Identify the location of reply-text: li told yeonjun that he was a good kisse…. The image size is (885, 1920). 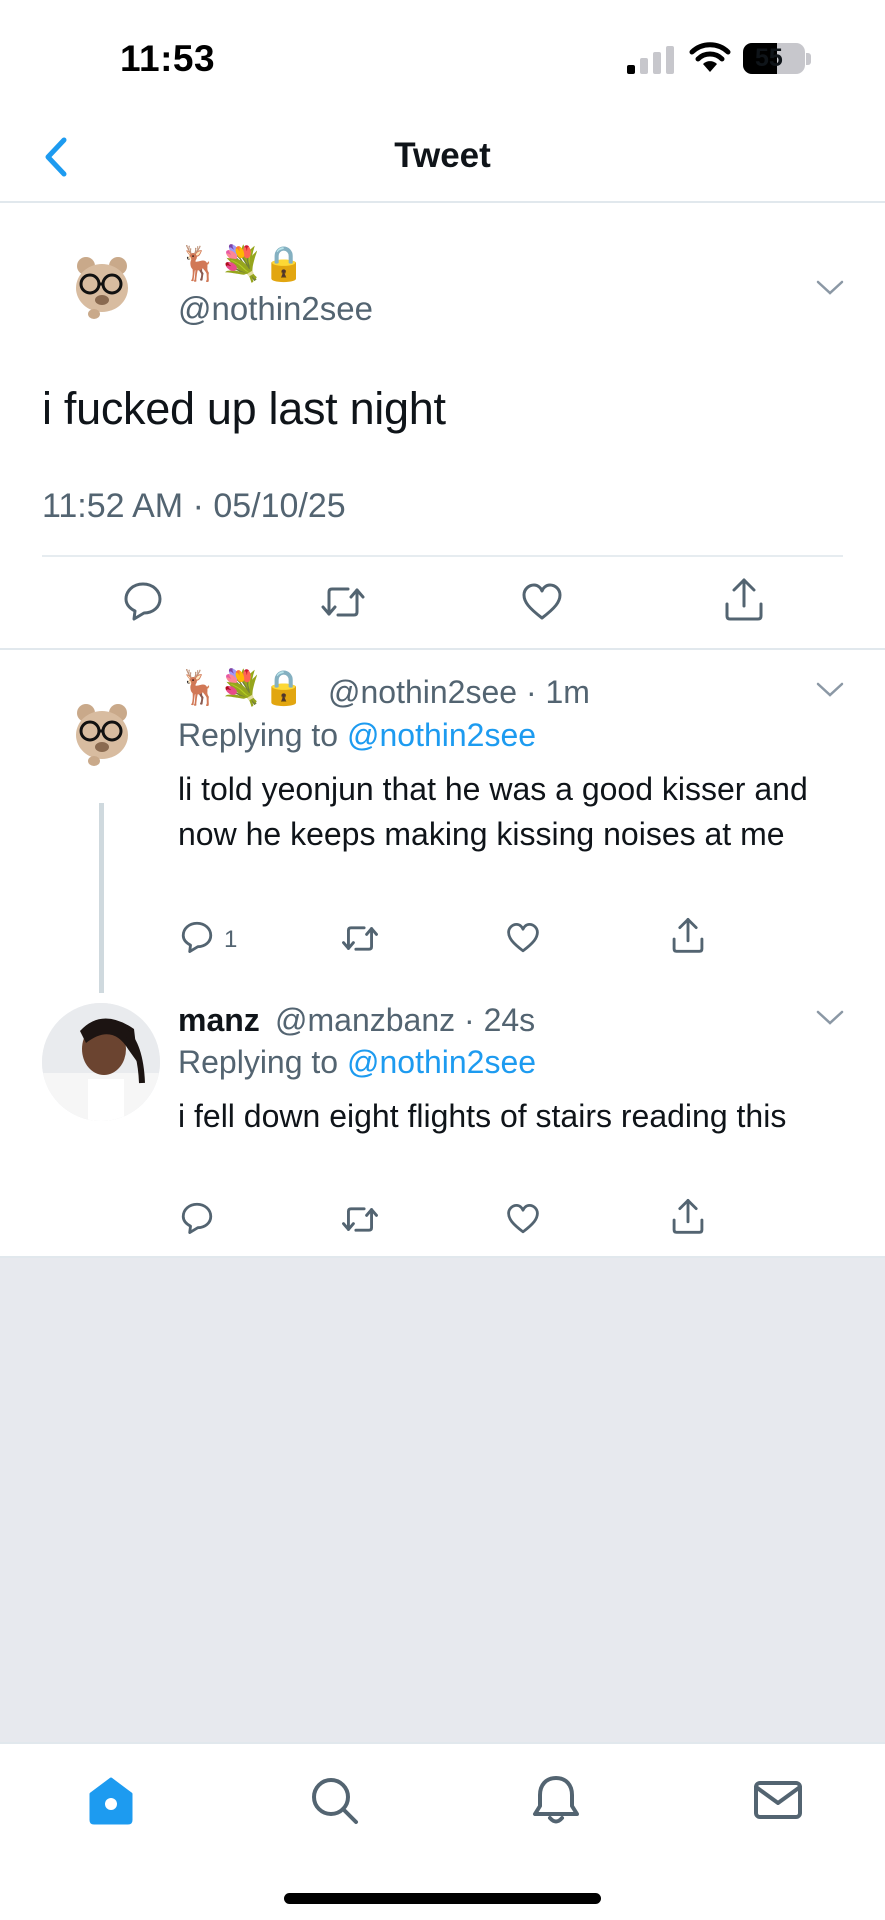
(493, 811).